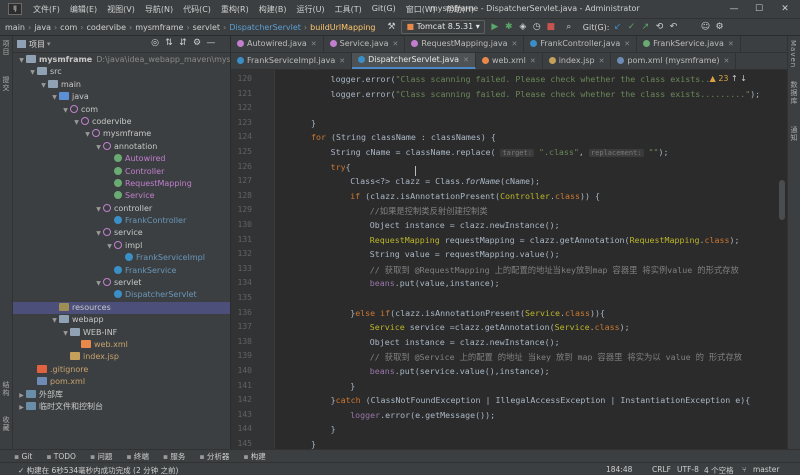  Describe the element at coordinates (465, 44) in the screenshot. I see `editor-tab: RequestMapping.java ✕` at that location.